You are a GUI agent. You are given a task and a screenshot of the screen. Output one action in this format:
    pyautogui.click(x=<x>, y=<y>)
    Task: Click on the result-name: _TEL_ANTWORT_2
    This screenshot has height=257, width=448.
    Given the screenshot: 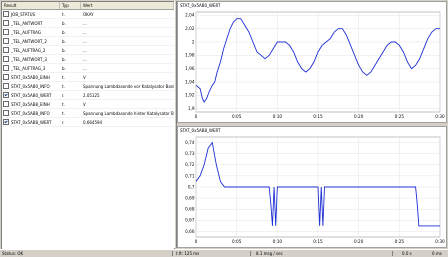 What is the action you would take?
    pyautogui.click(x=29, y=41)
    